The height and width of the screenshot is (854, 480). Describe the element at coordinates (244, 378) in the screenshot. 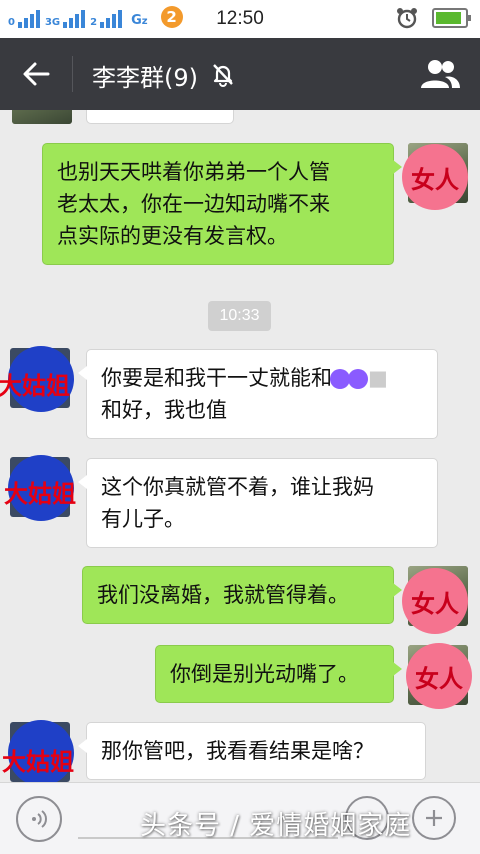

I see `message-line: 你要是和我干一丈就能和 ■` at that location.